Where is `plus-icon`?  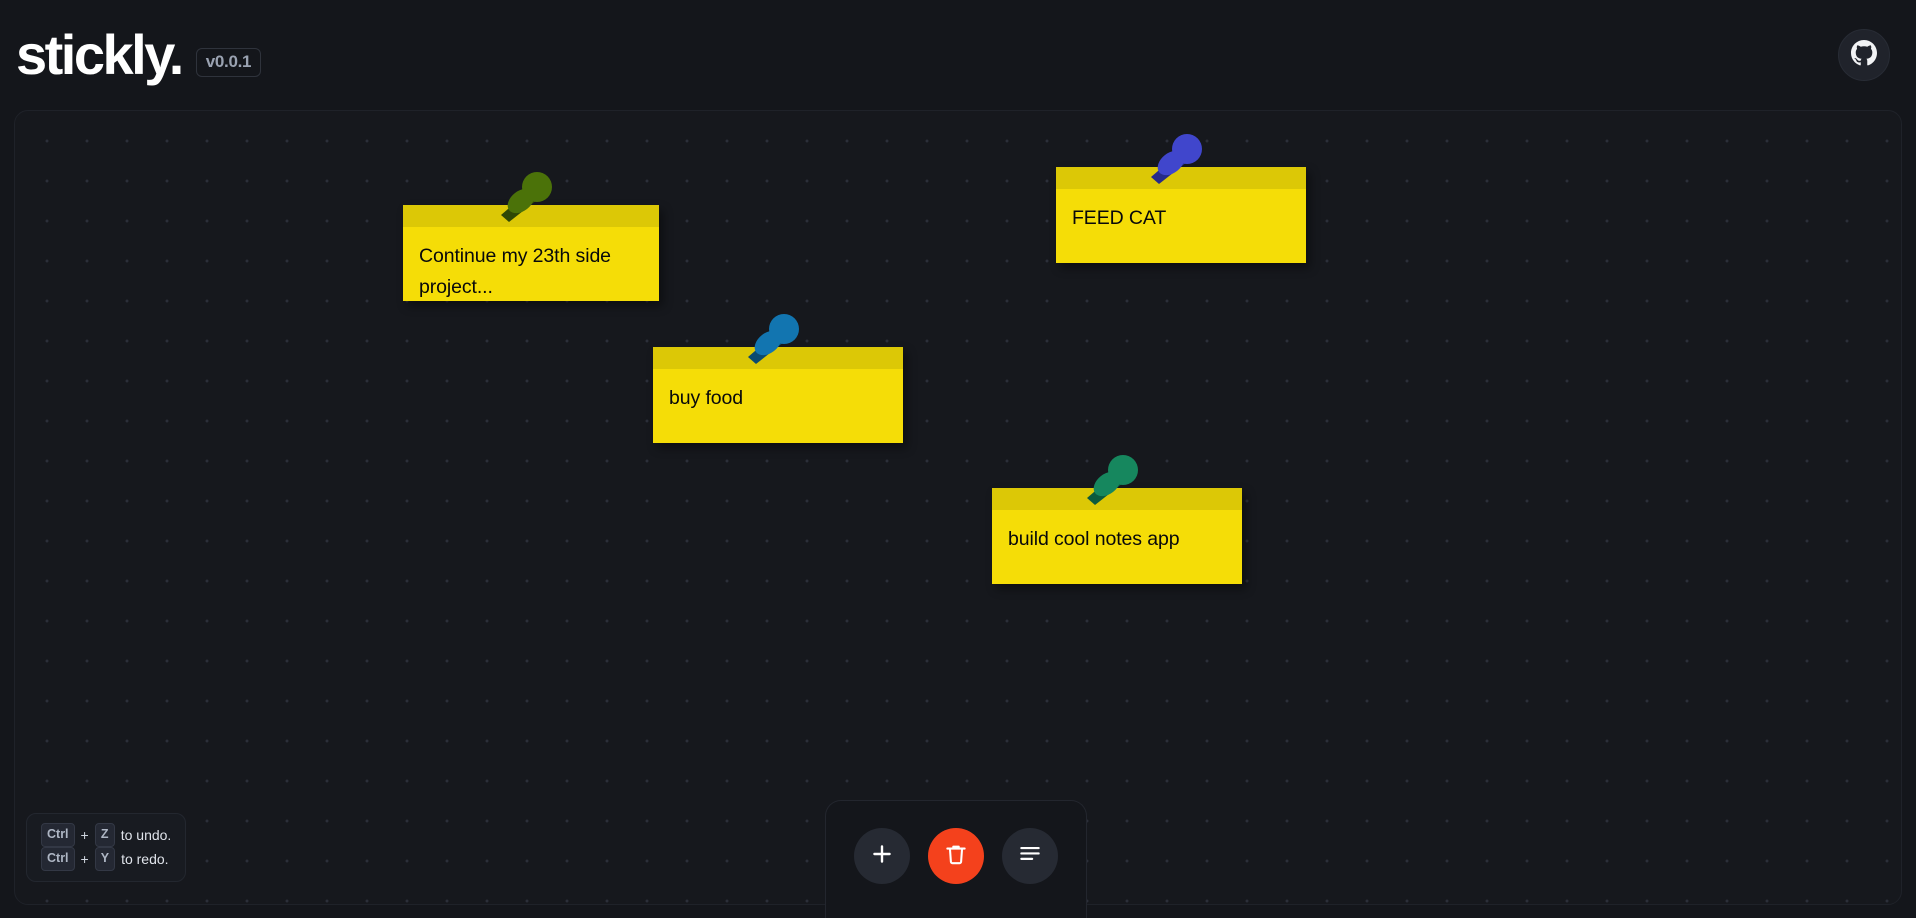 plus-icon is located at coordinates (882, 855).